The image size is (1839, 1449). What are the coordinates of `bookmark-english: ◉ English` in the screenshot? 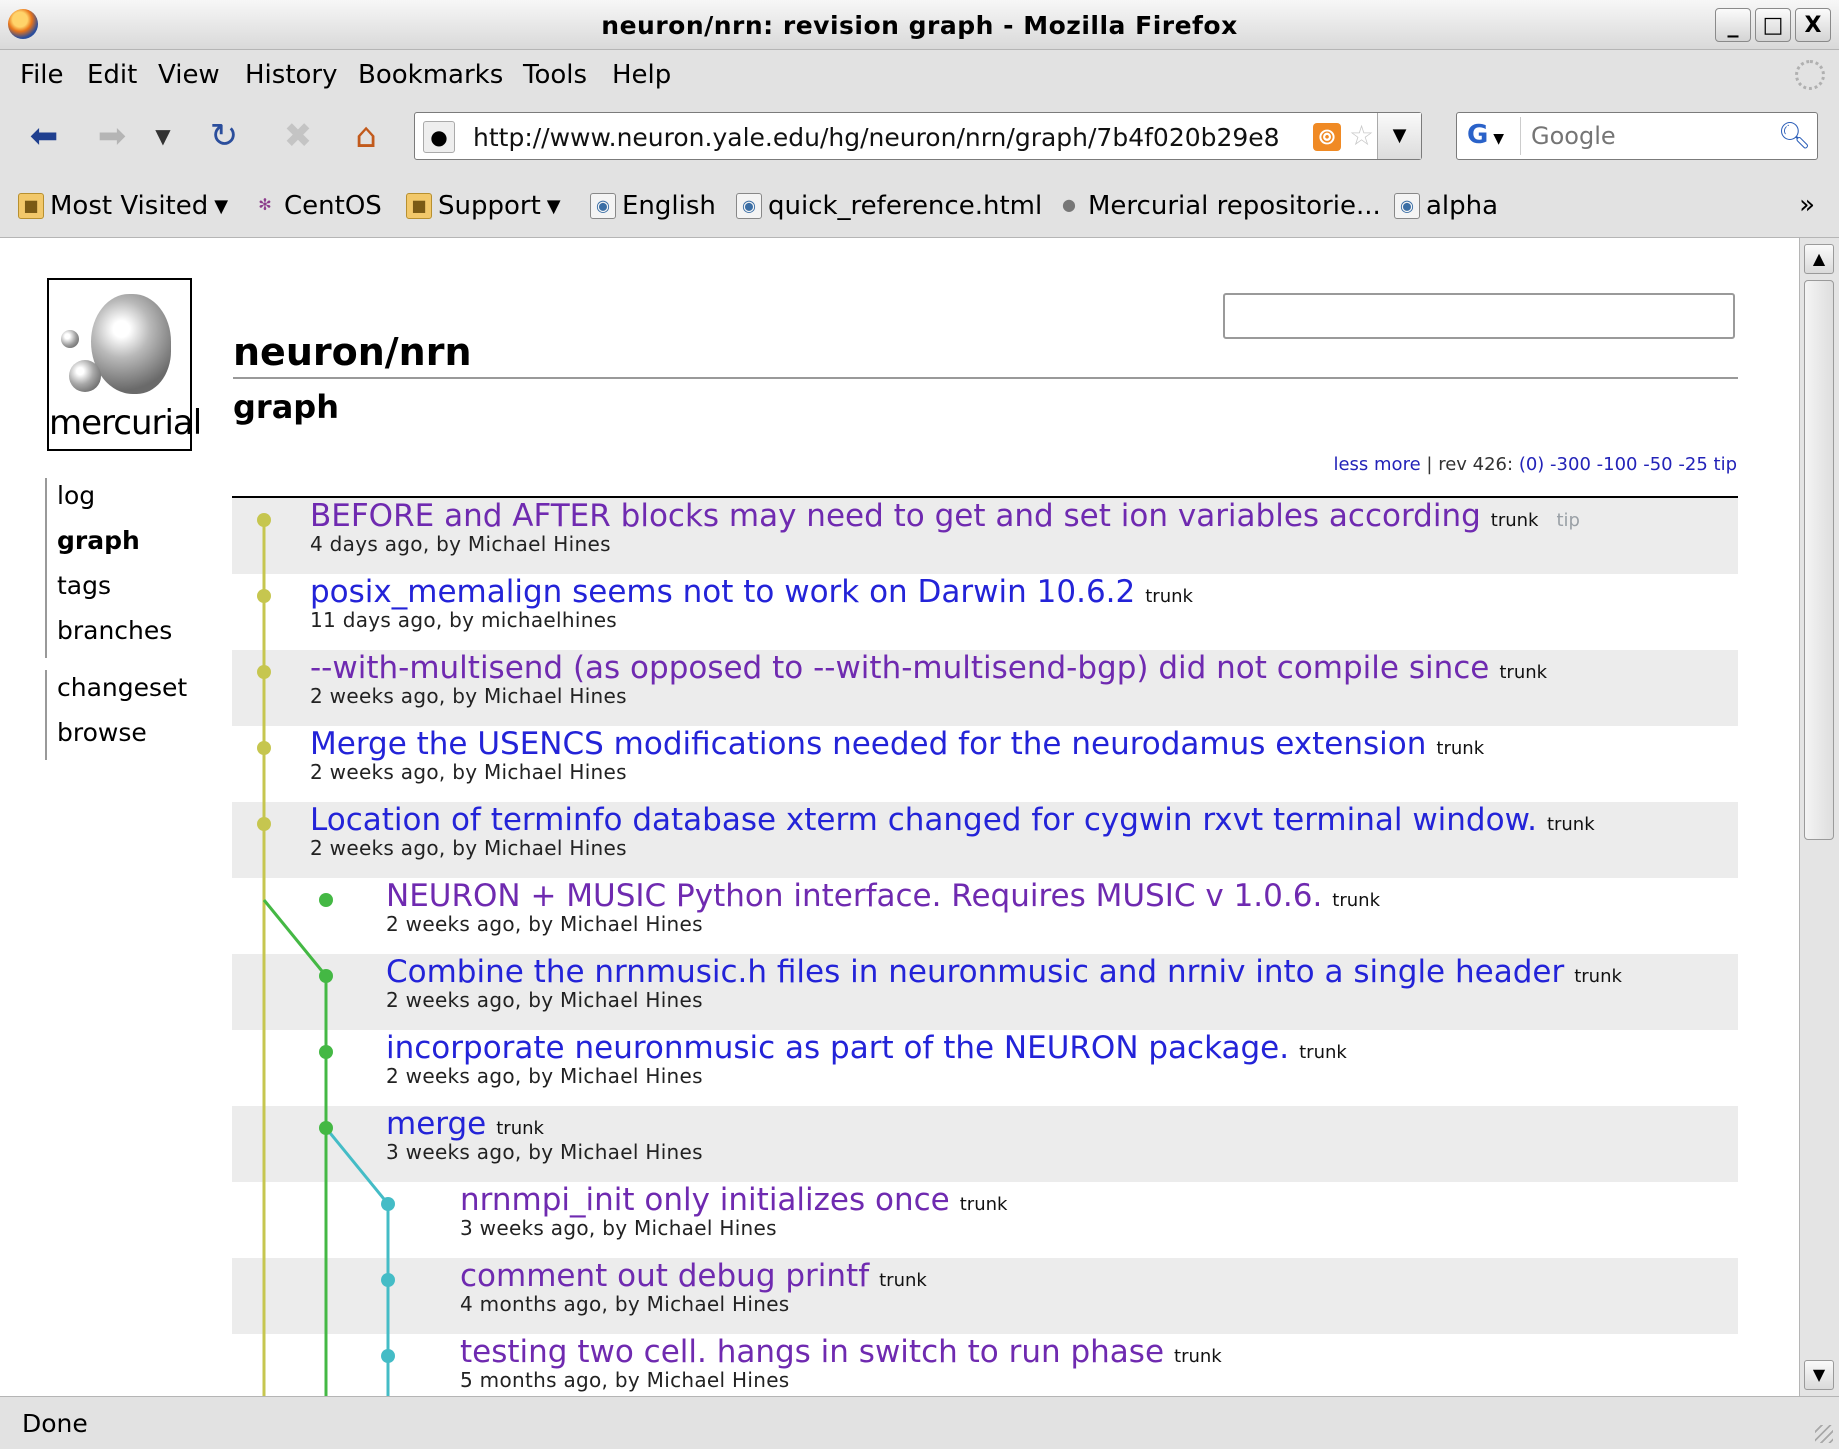 It's located at (653, 206).